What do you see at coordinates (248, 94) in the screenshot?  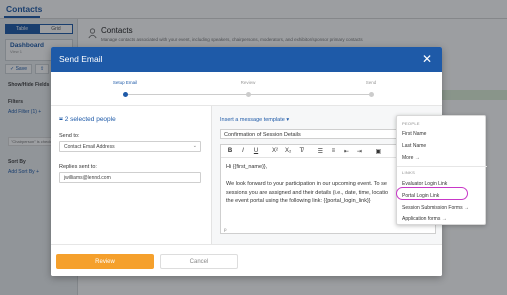 I see `step-dot-review` at bounding box center [248, 94].